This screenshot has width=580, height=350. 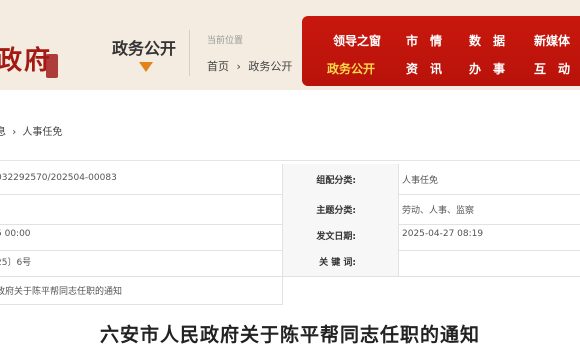 I want to click on meta-row: 25〕6号 关 键 词:, so click(x=290, y=261).